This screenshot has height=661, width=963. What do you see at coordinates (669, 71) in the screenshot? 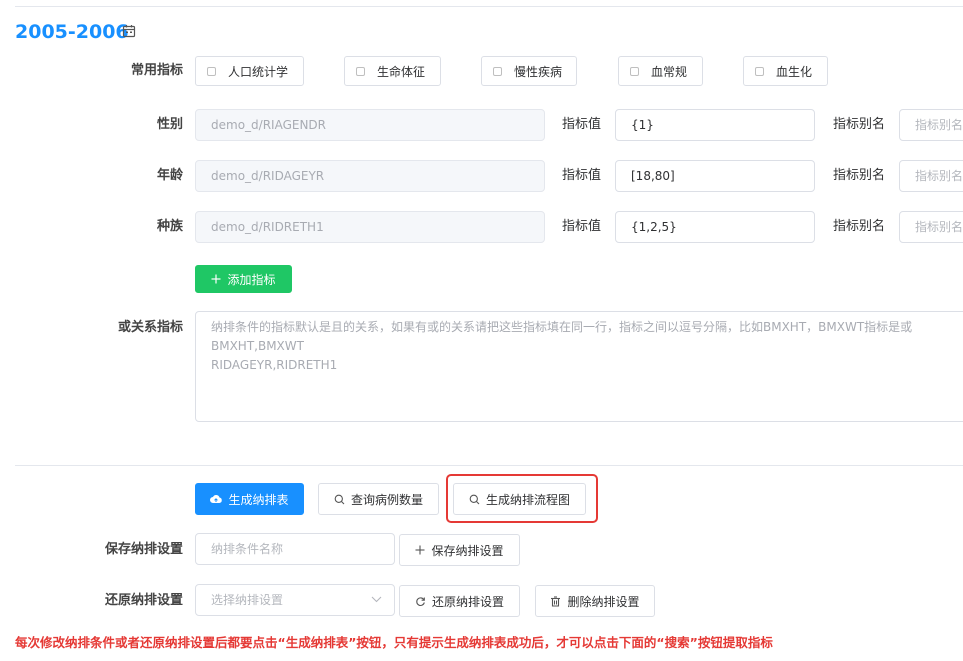
I see `checkbox-label: 血常规` at bounding box center [669, 71].